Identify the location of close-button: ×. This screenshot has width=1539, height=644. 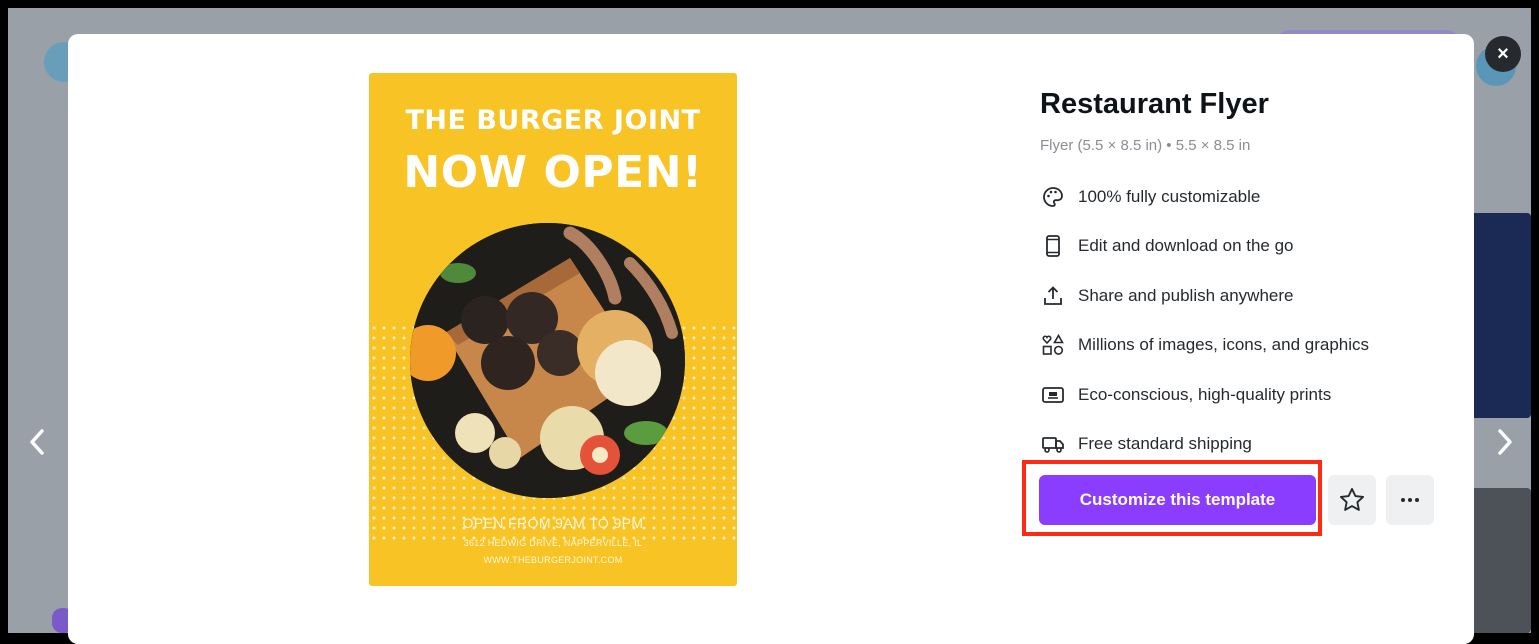
(1503, 54).